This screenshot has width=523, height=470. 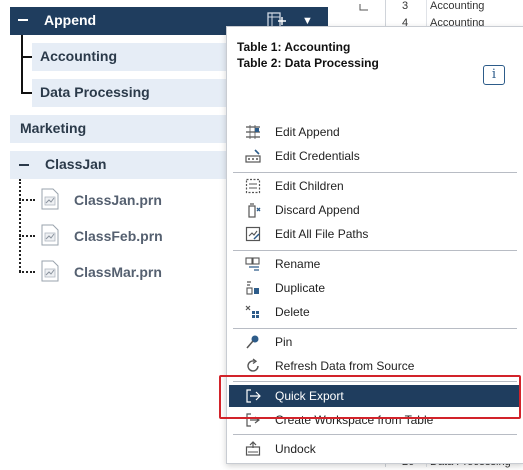 I want to click on edit-file-paths-icon, so click(x=253, y=234).